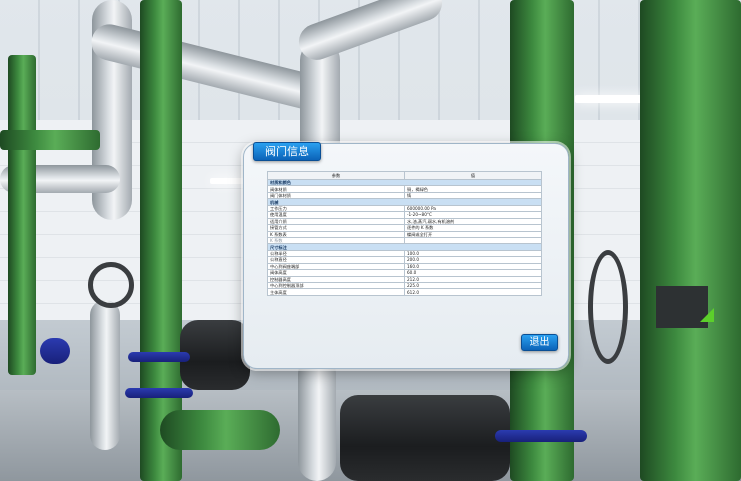 The image size is (741, 481). I want to click on param-value: 612.0, so click(473, 292).